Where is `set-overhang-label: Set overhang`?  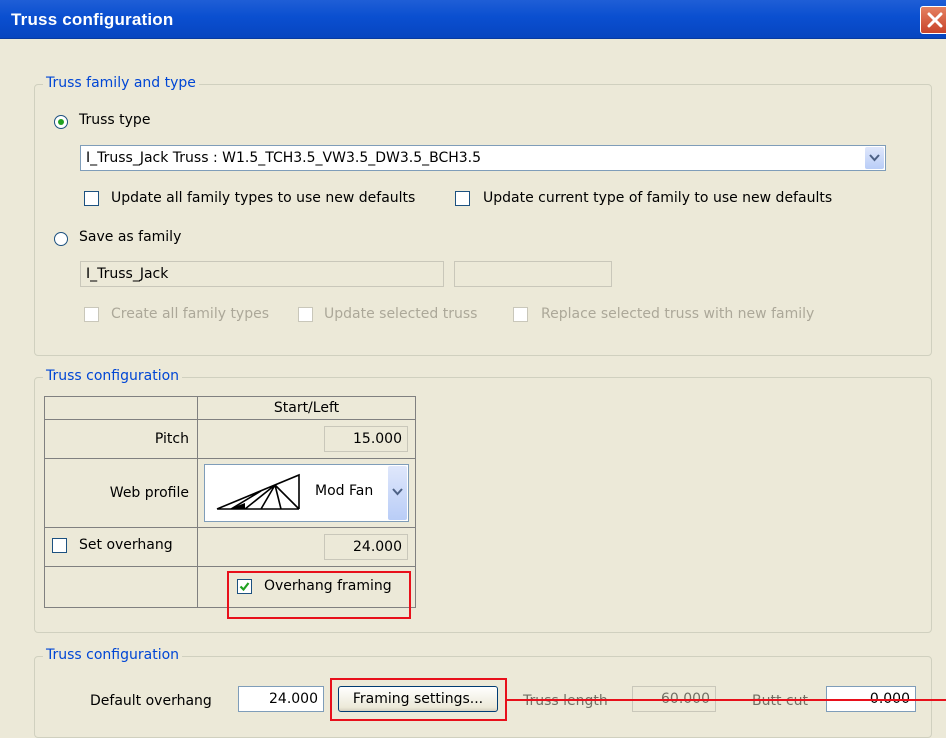
set-overhang-label: Set overhang is located at coordinates (126, 545).